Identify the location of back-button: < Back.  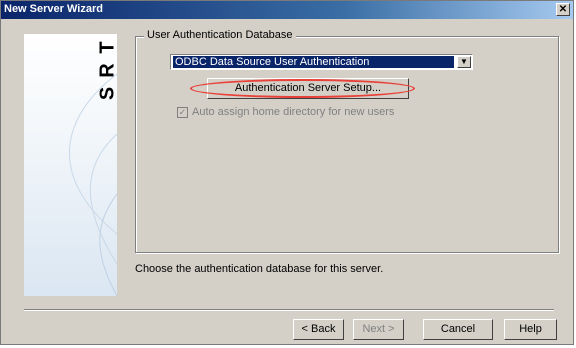
(318, 329).